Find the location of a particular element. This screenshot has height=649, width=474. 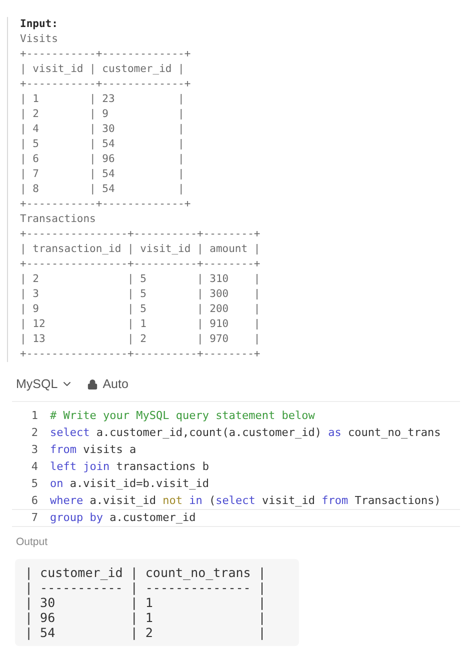

table-text-line: | 13 | 2 | 970 | is located at coordinates (140, 339).